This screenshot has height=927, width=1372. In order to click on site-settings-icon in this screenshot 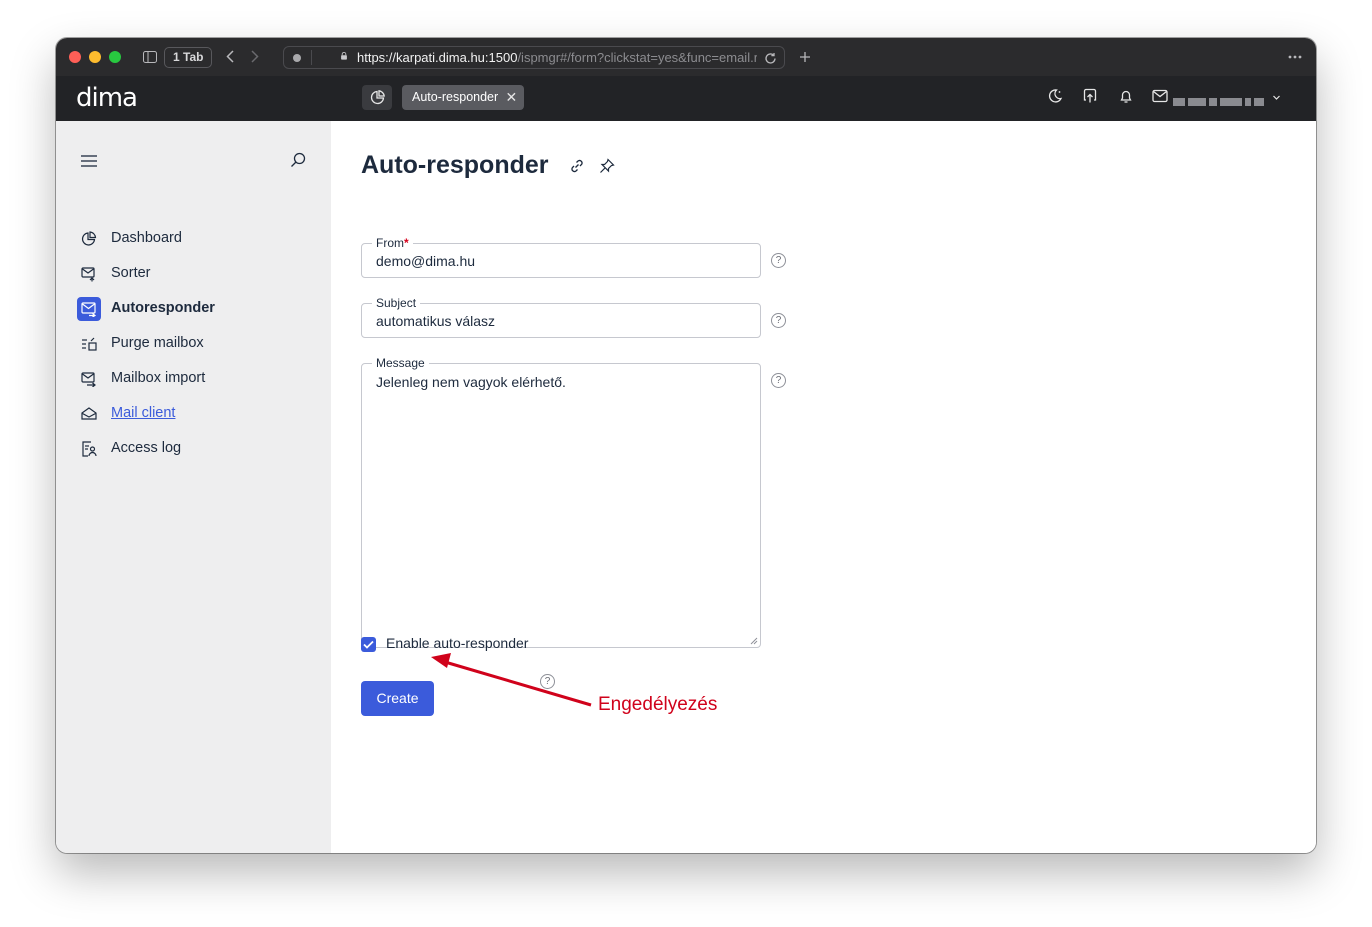, I will do `click(297, 58)`.